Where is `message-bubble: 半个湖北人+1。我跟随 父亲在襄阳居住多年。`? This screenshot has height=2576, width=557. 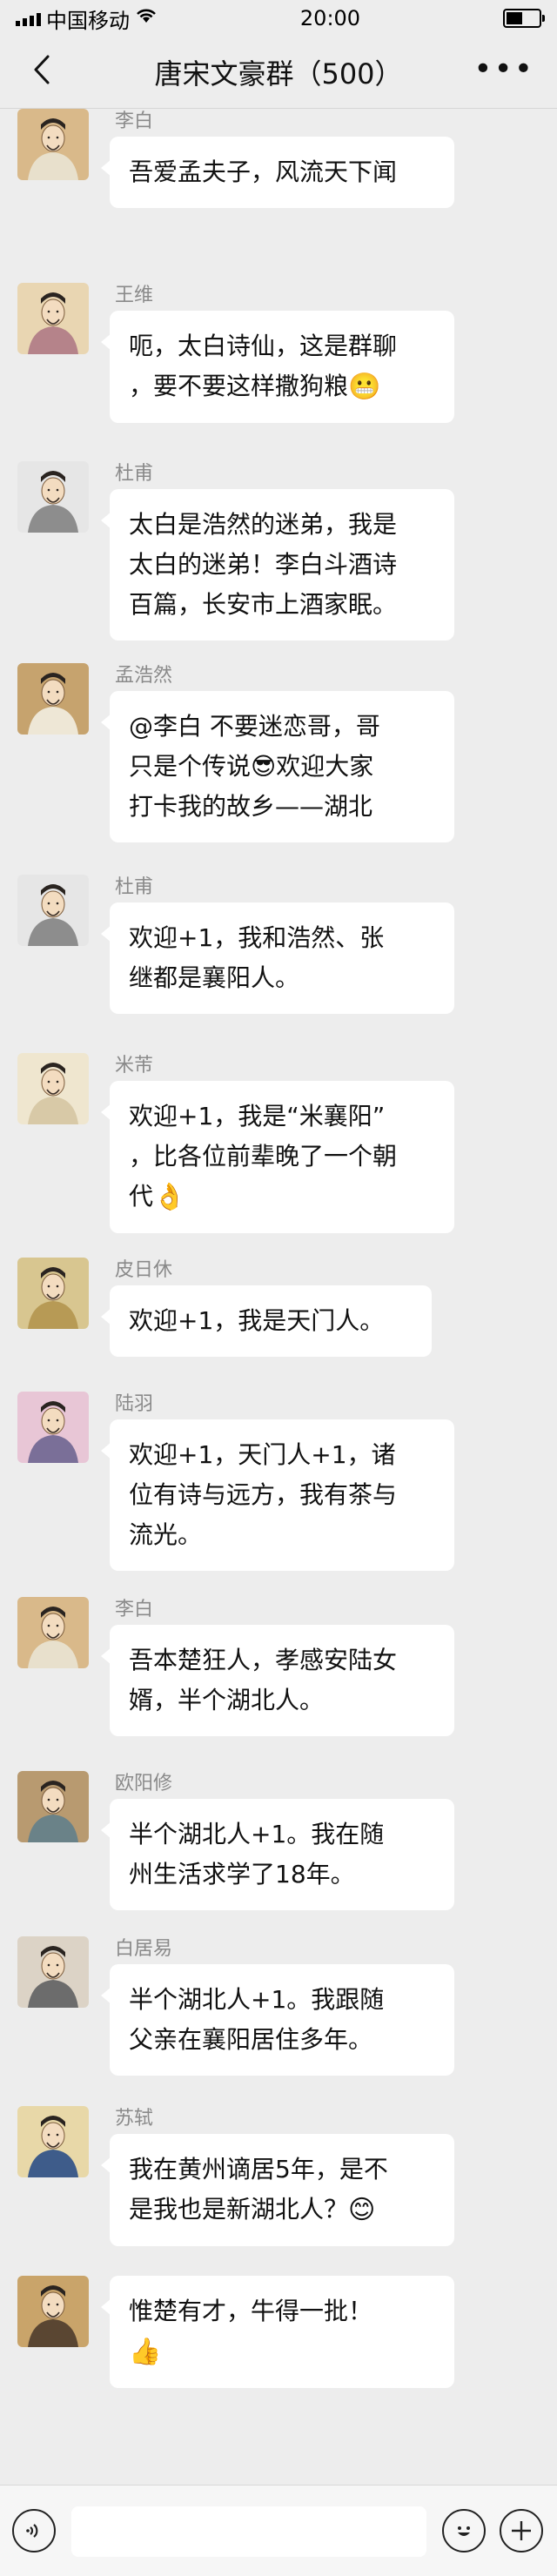
message-bubble: 半个湖北人+1。我跟随 父亲在襄阳居住多年。 is located at coordinates (278, 2020).